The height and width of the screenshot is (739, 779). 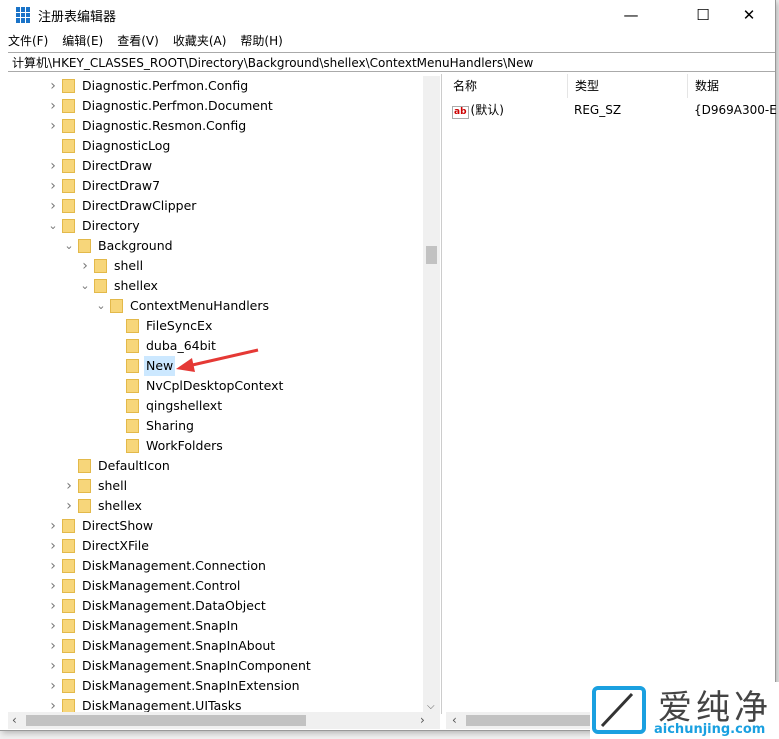 What do you see at coordinates (215, 385) in the screenshot?
I see `tree-node-label: NvCplDesktopContext` at bounding box center [215, 385].